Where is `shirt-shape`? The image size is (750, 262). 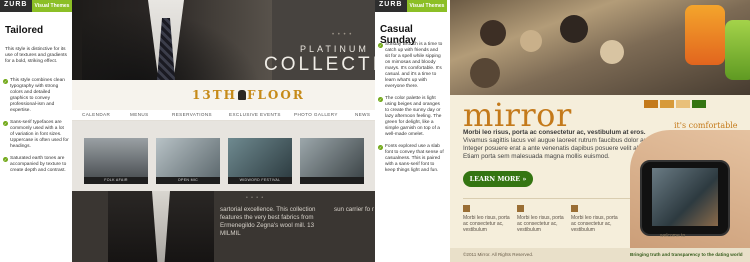 shirt-shape is located at coordinates (161, 226).